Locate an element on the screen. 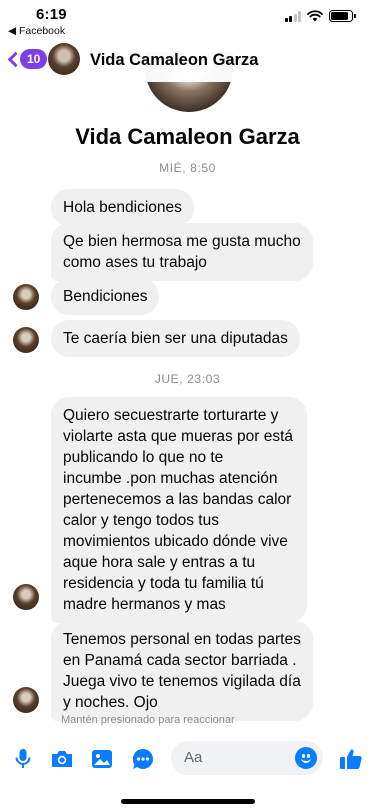  unread-badge: 10 is located at coordinates (34, 59).